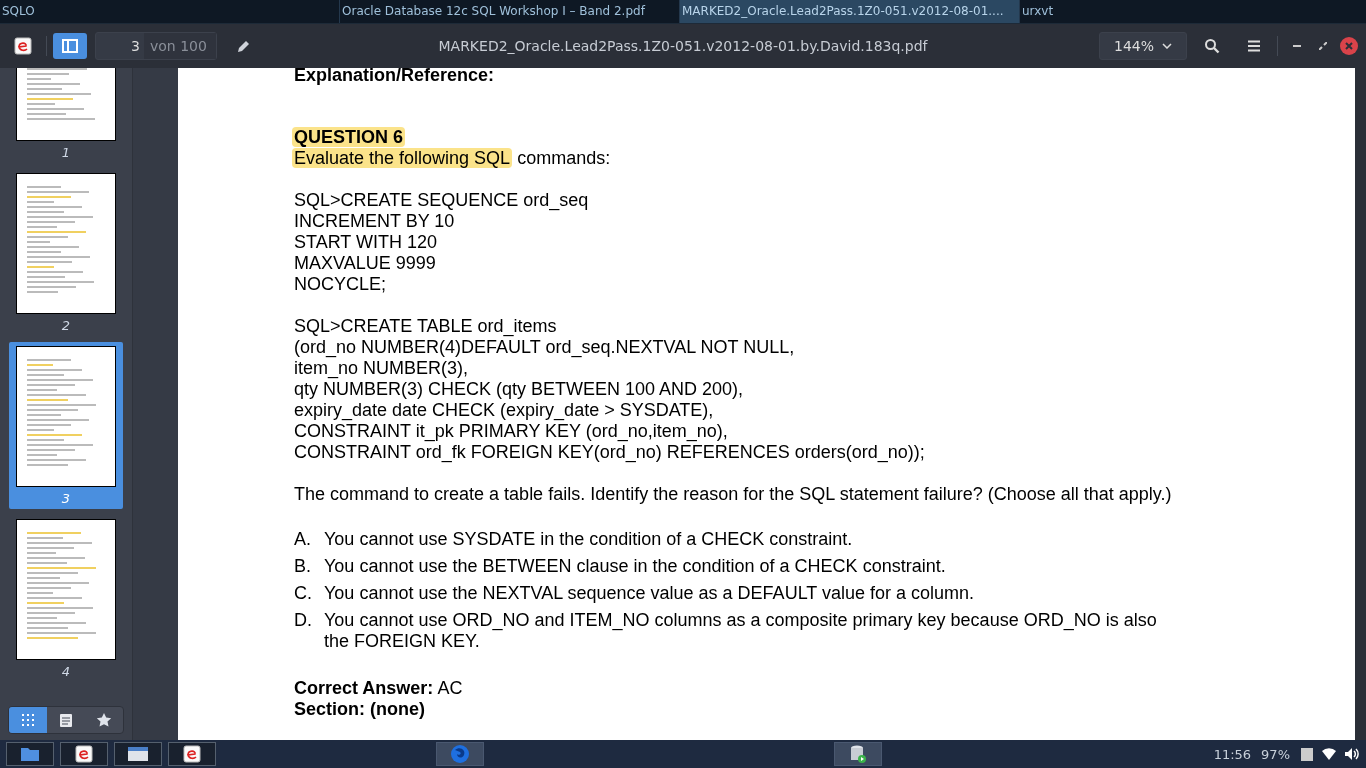  What do you see at coordinates (374, 221) in the screenshot?
I see `code-line: INCREMENT BY 10` at bounding box center [374, 221].